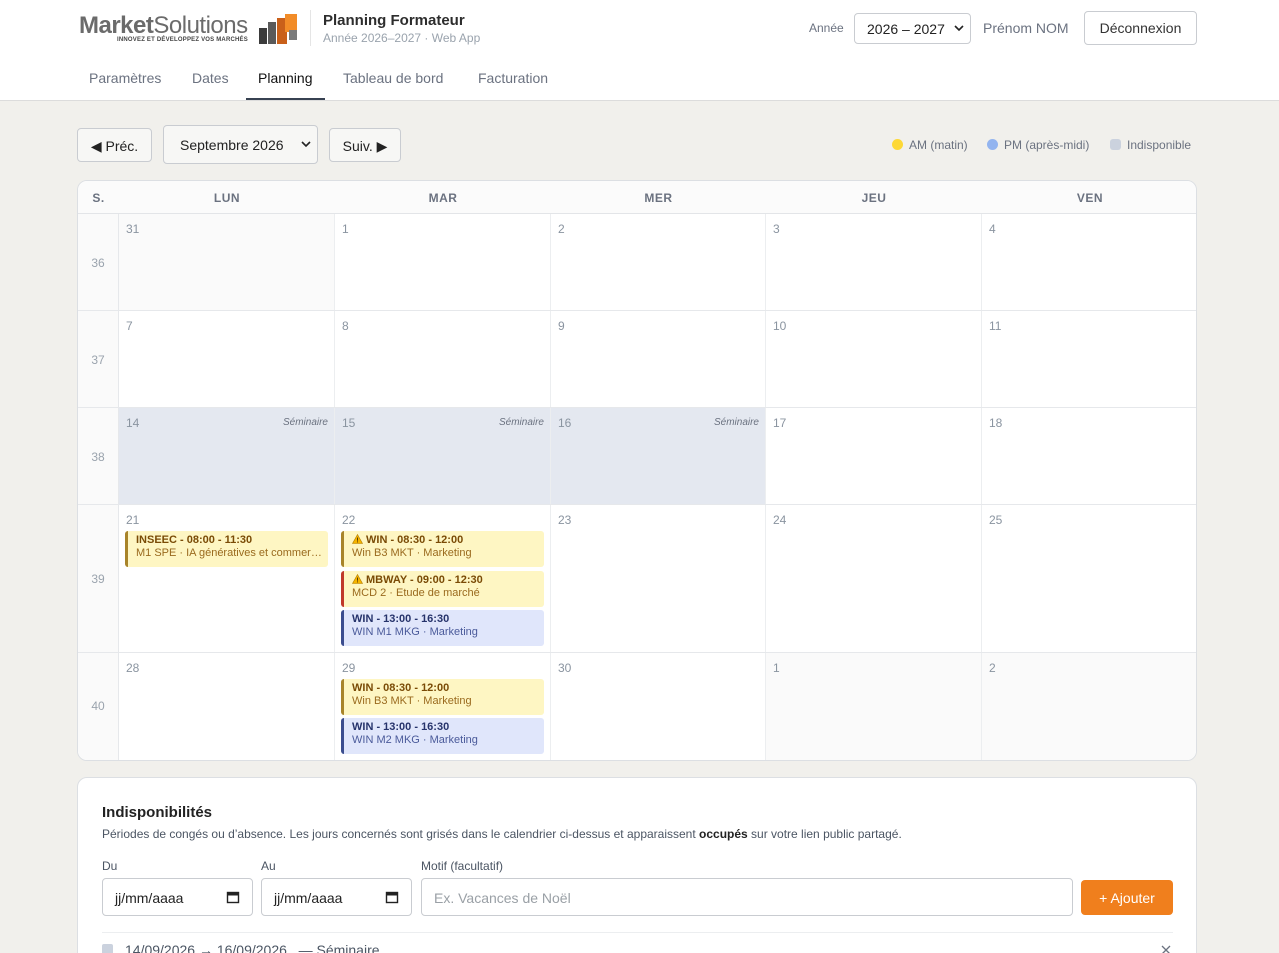 The image size is (1279, 953). Describe the element at coordinates (897, 144) in the screenshot. I see `am-dot-icon` at that location.